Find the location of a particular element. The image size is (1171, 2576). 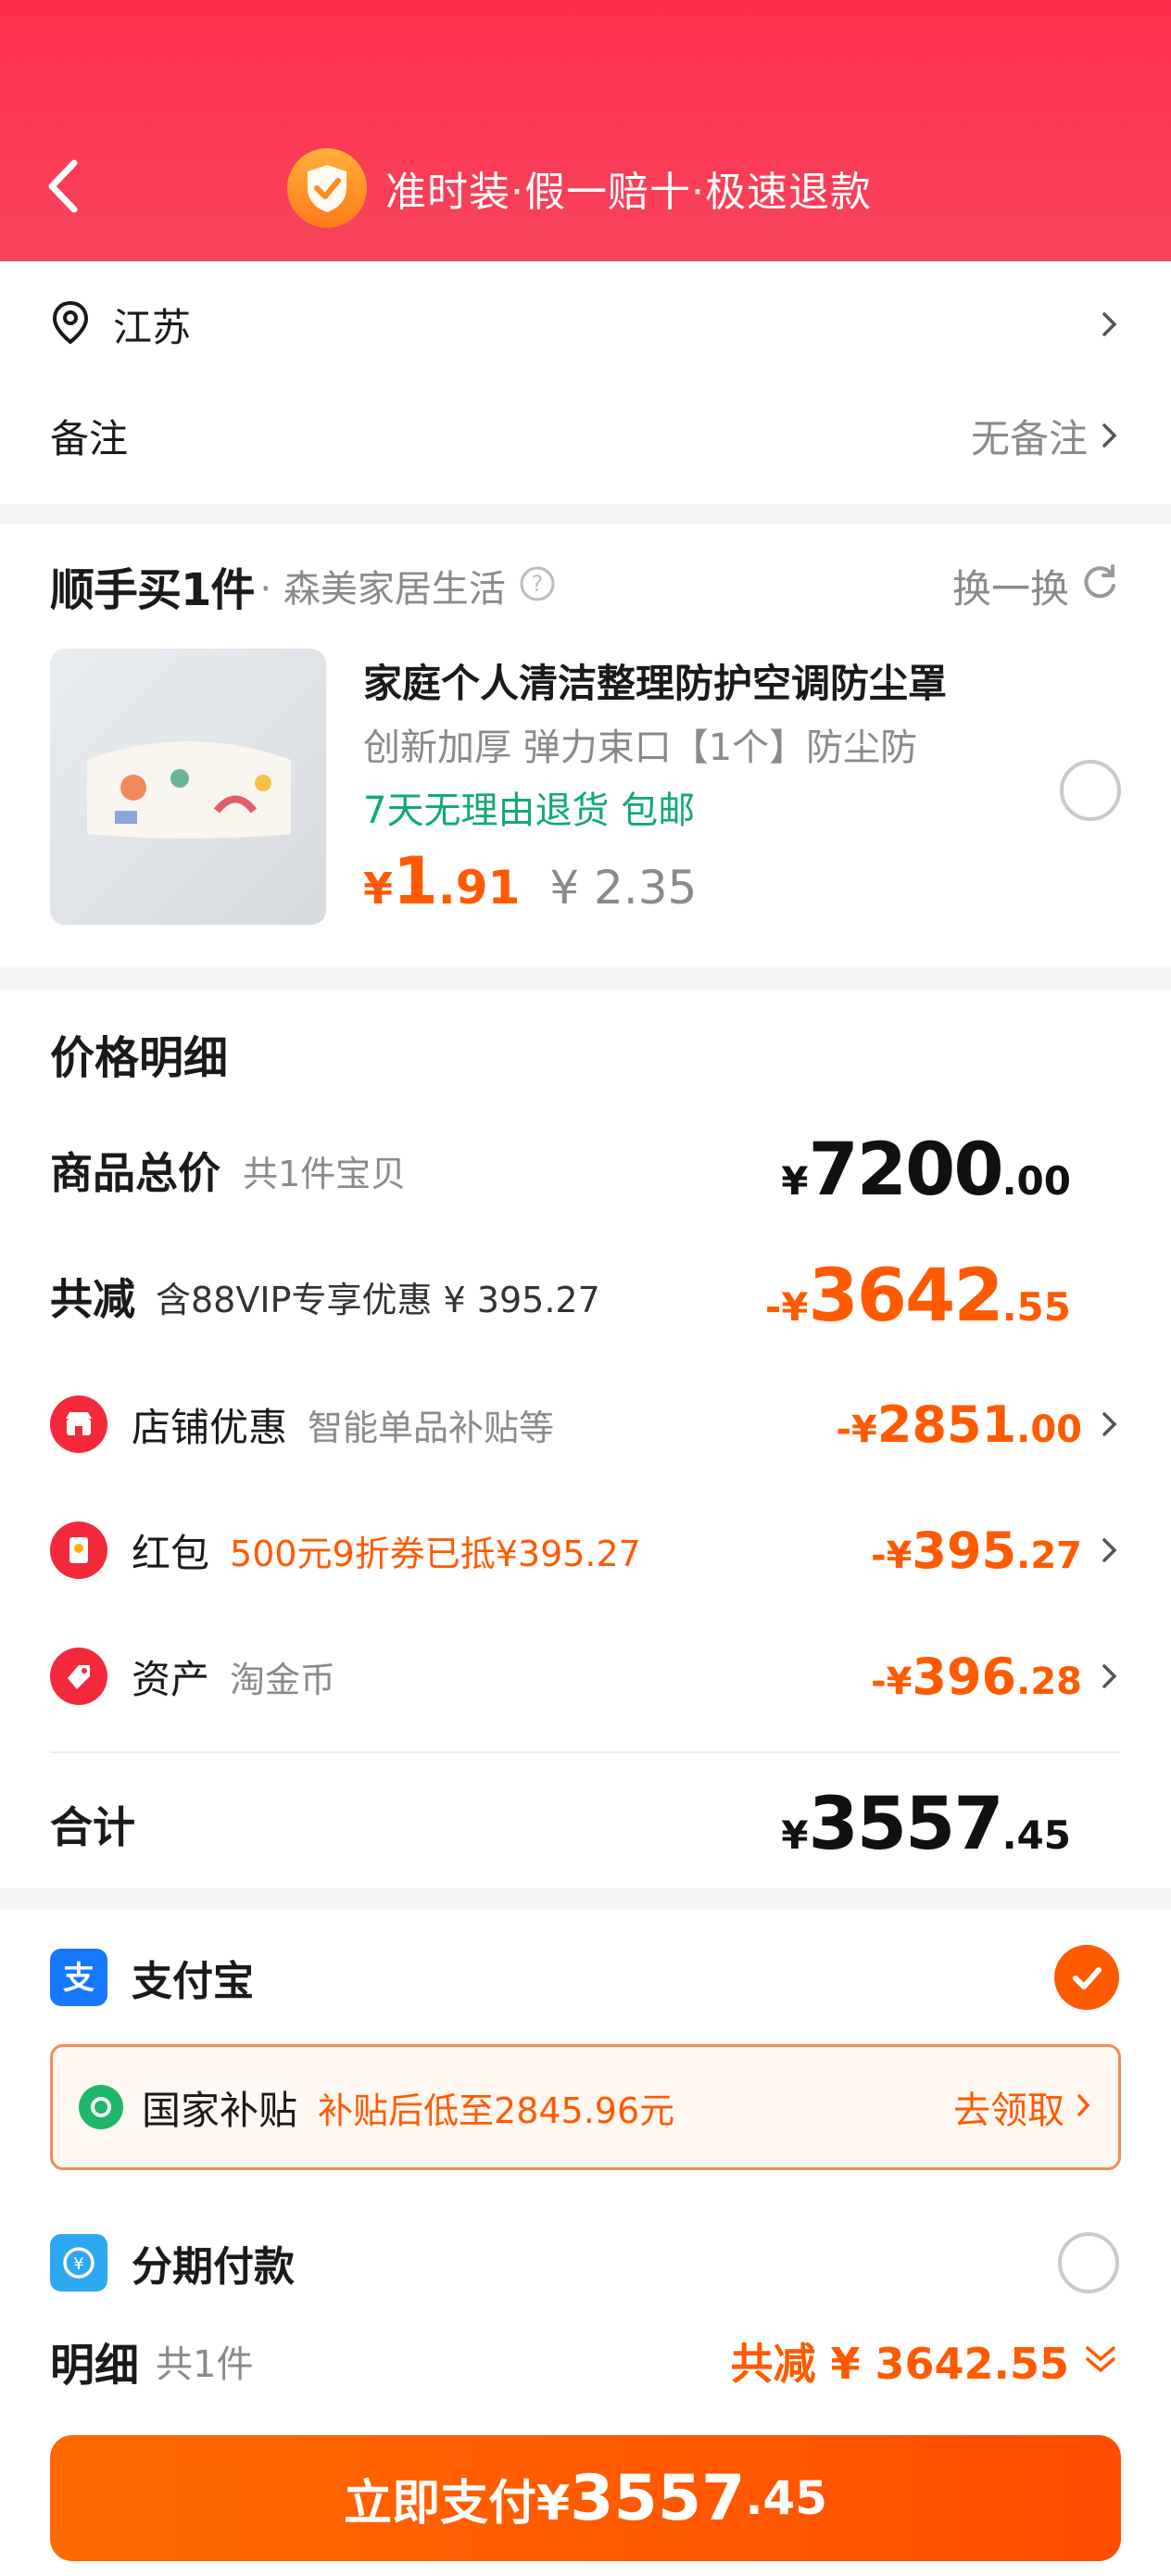

alipay-label: 支付宝 is located at coordinates (193, 1982).